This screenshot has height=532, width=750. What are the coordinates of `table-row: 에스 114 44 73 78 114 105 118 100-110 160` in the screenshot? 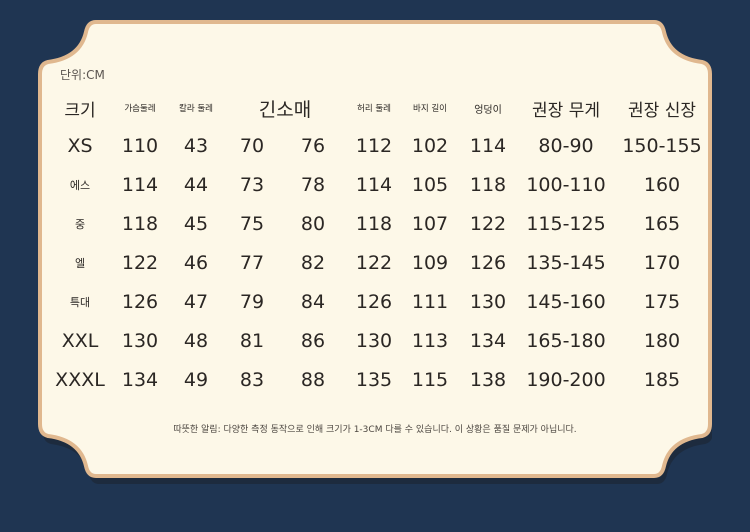 It's located at (379, 184).